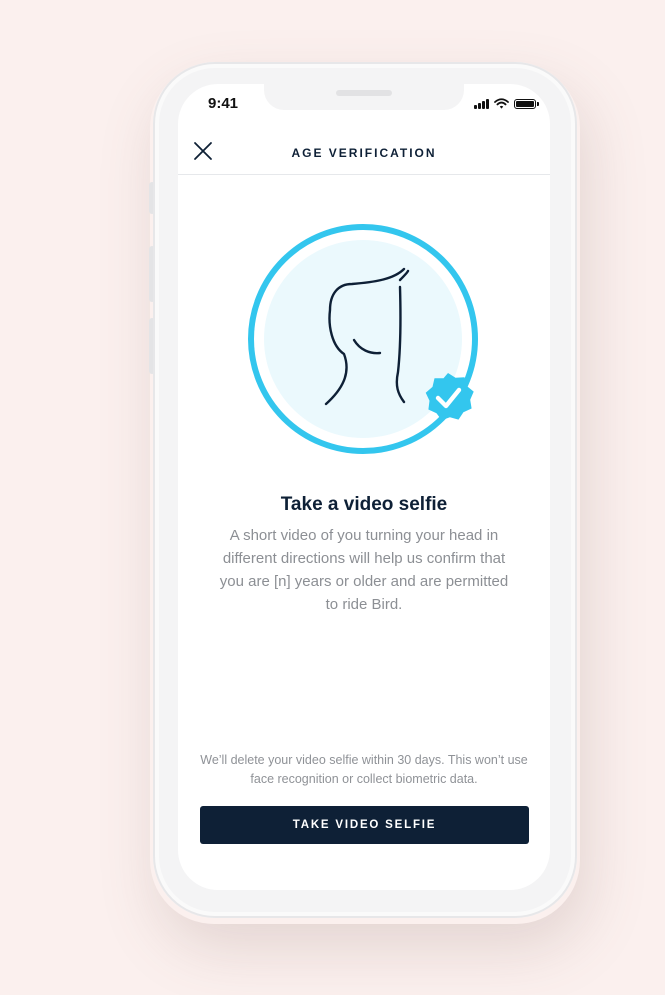 The image size is (665, 995). I want to click on selfie-illustration, so click(363, 339).